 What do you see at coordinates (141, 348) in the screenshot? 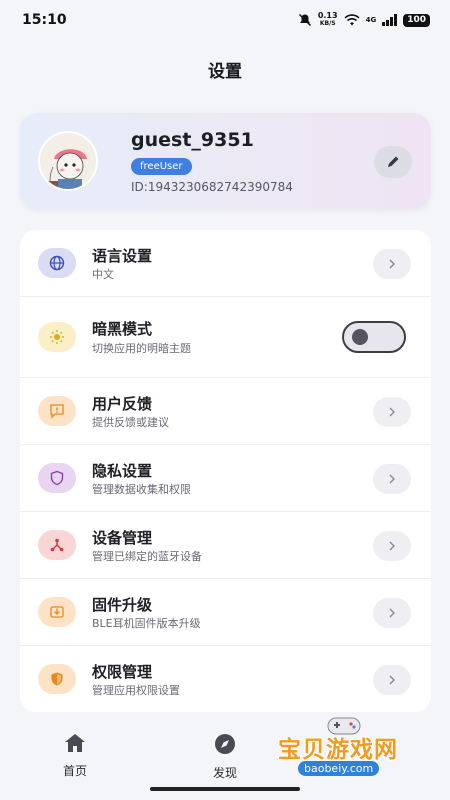
I see `setting-subtitle: 切换应用的明暗主题` at bounding box center [141, 348].